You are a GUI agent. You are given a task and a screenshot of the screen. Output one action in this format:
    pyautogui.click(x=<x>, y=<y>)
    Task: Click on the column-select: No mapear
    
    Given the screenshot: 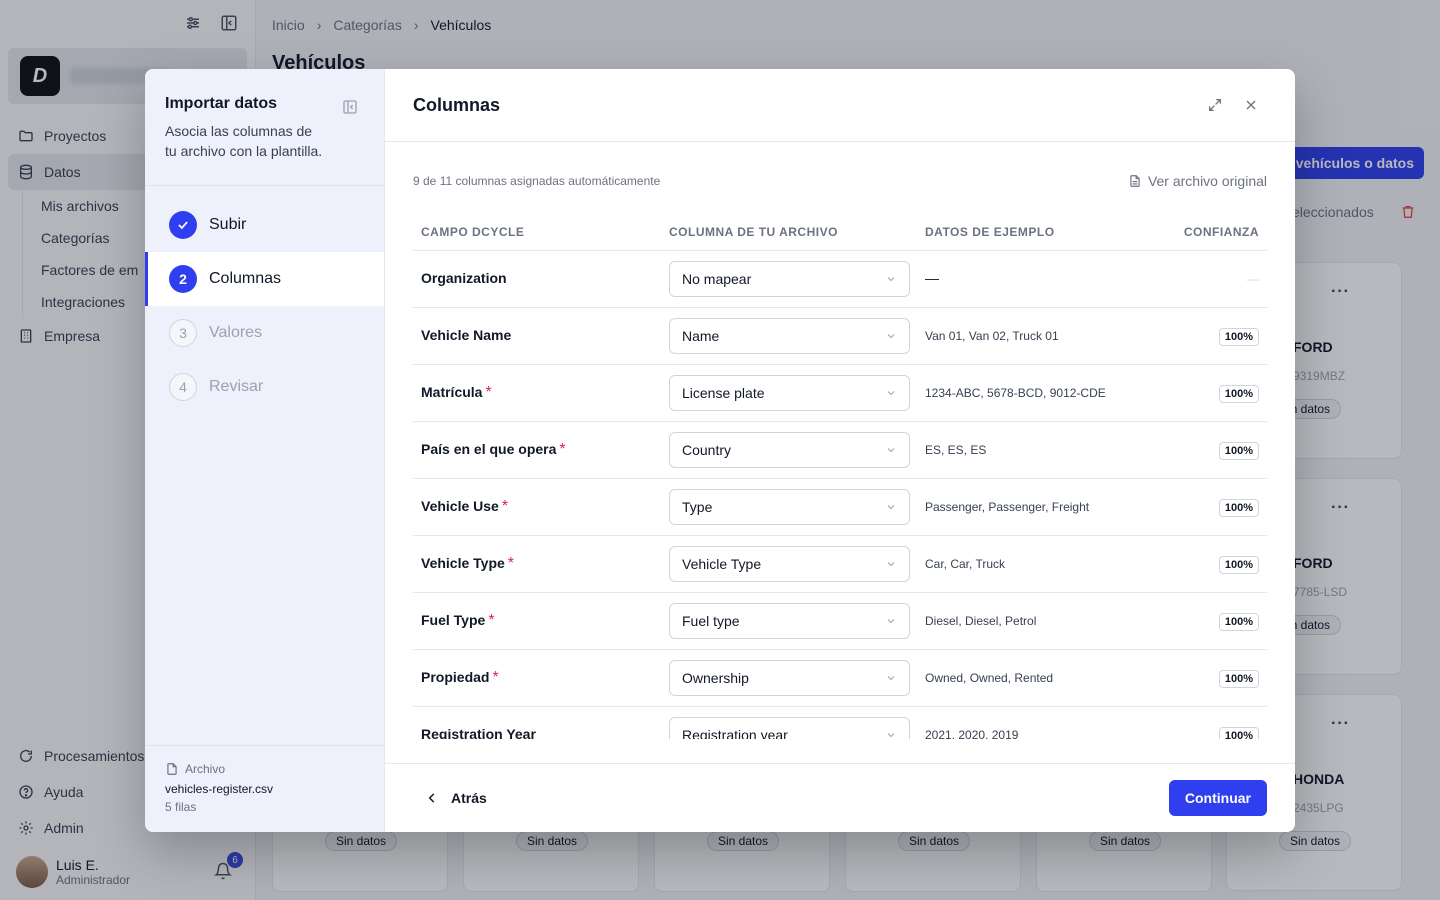 What is the action you would take?
    pyautogui.click(x=789, y=279)
    